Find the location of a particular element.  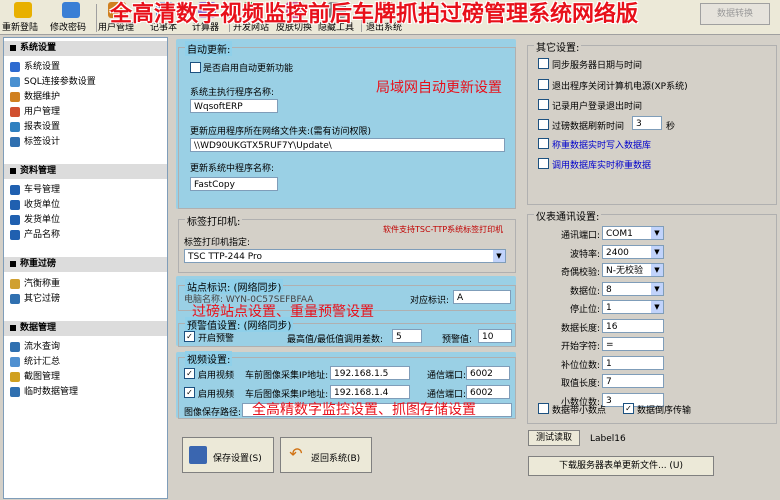

instrument-field-input: 1 is located at coordinates (633, 362).